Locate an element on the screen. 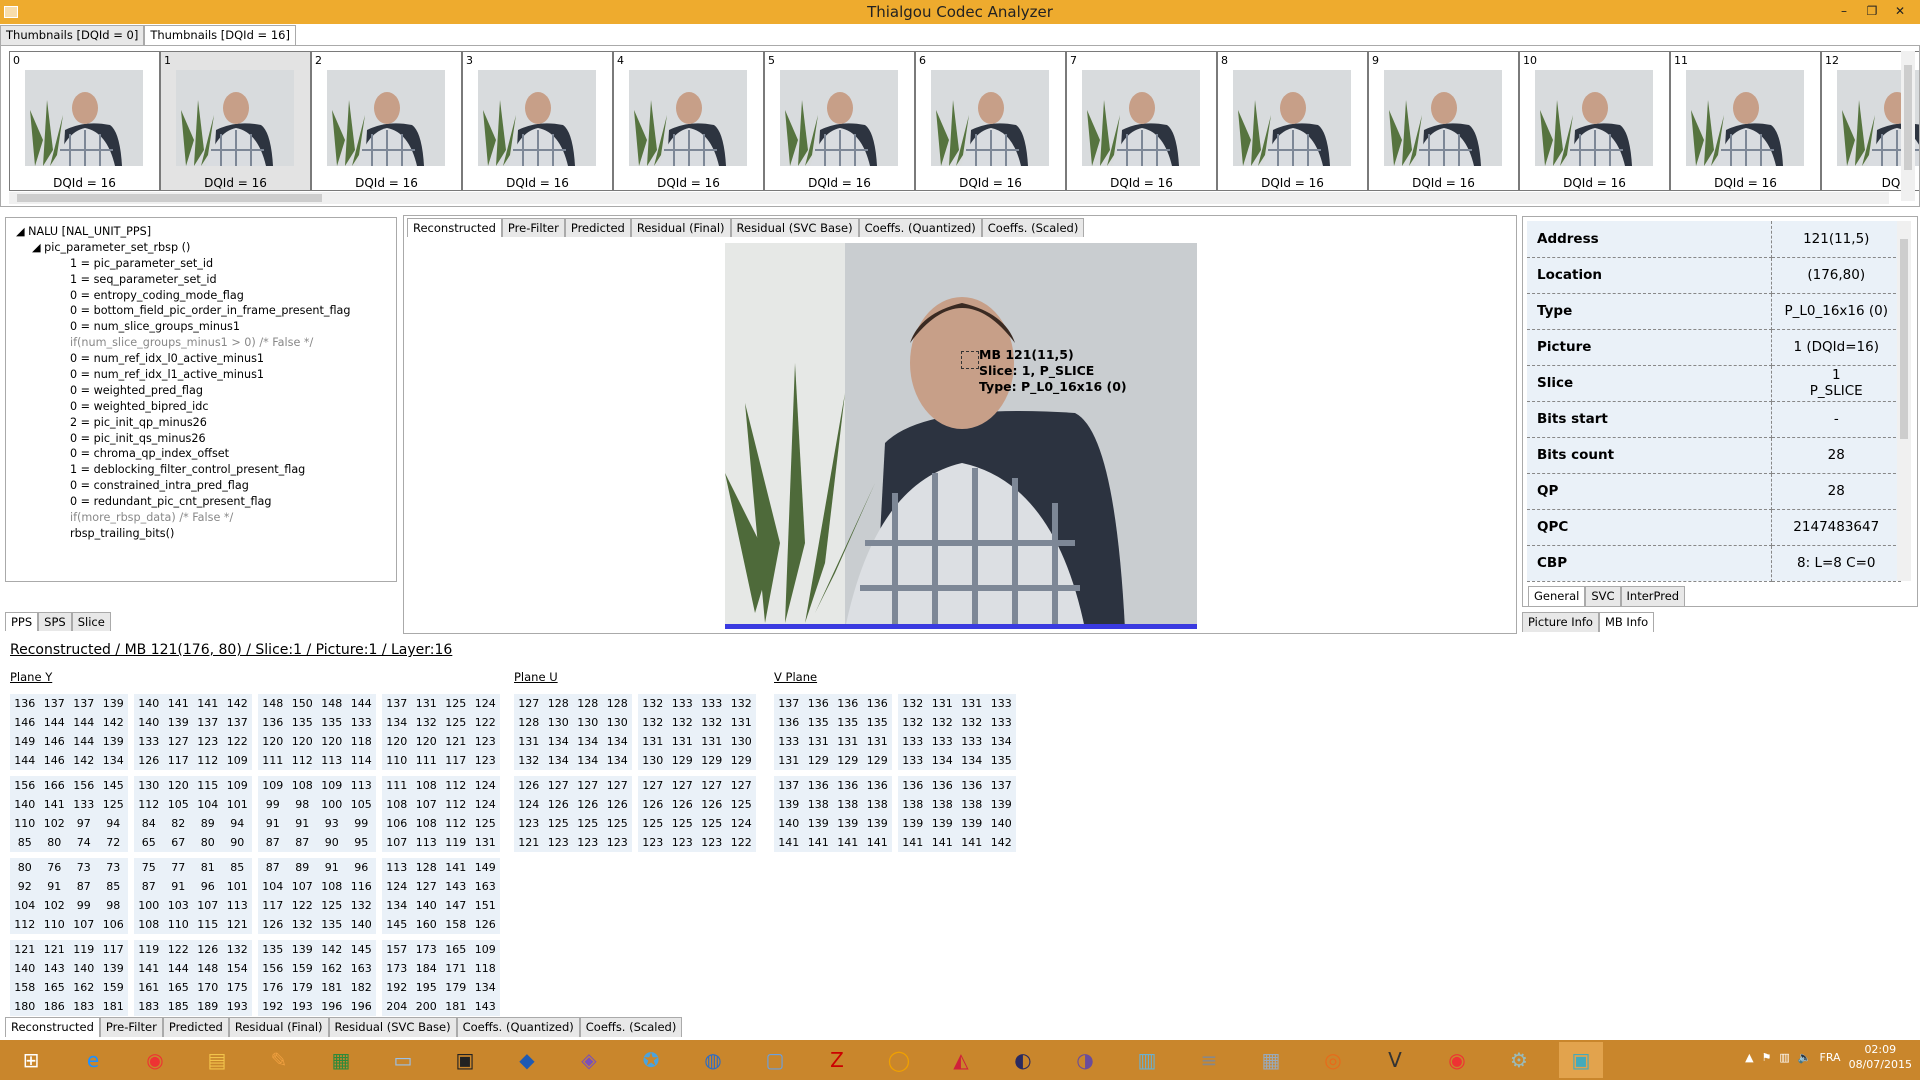  thumbnail-0: 0 DQId = 16 is located at coordinates (84, 121).